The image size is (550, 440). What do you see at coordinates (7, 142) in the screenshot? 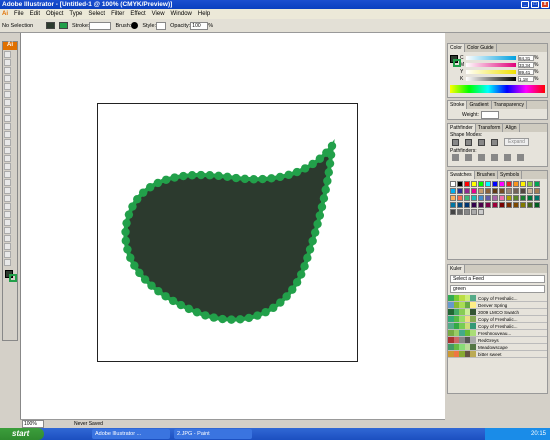
I see `scale-tool-icon` at bounding box center [7, 142].